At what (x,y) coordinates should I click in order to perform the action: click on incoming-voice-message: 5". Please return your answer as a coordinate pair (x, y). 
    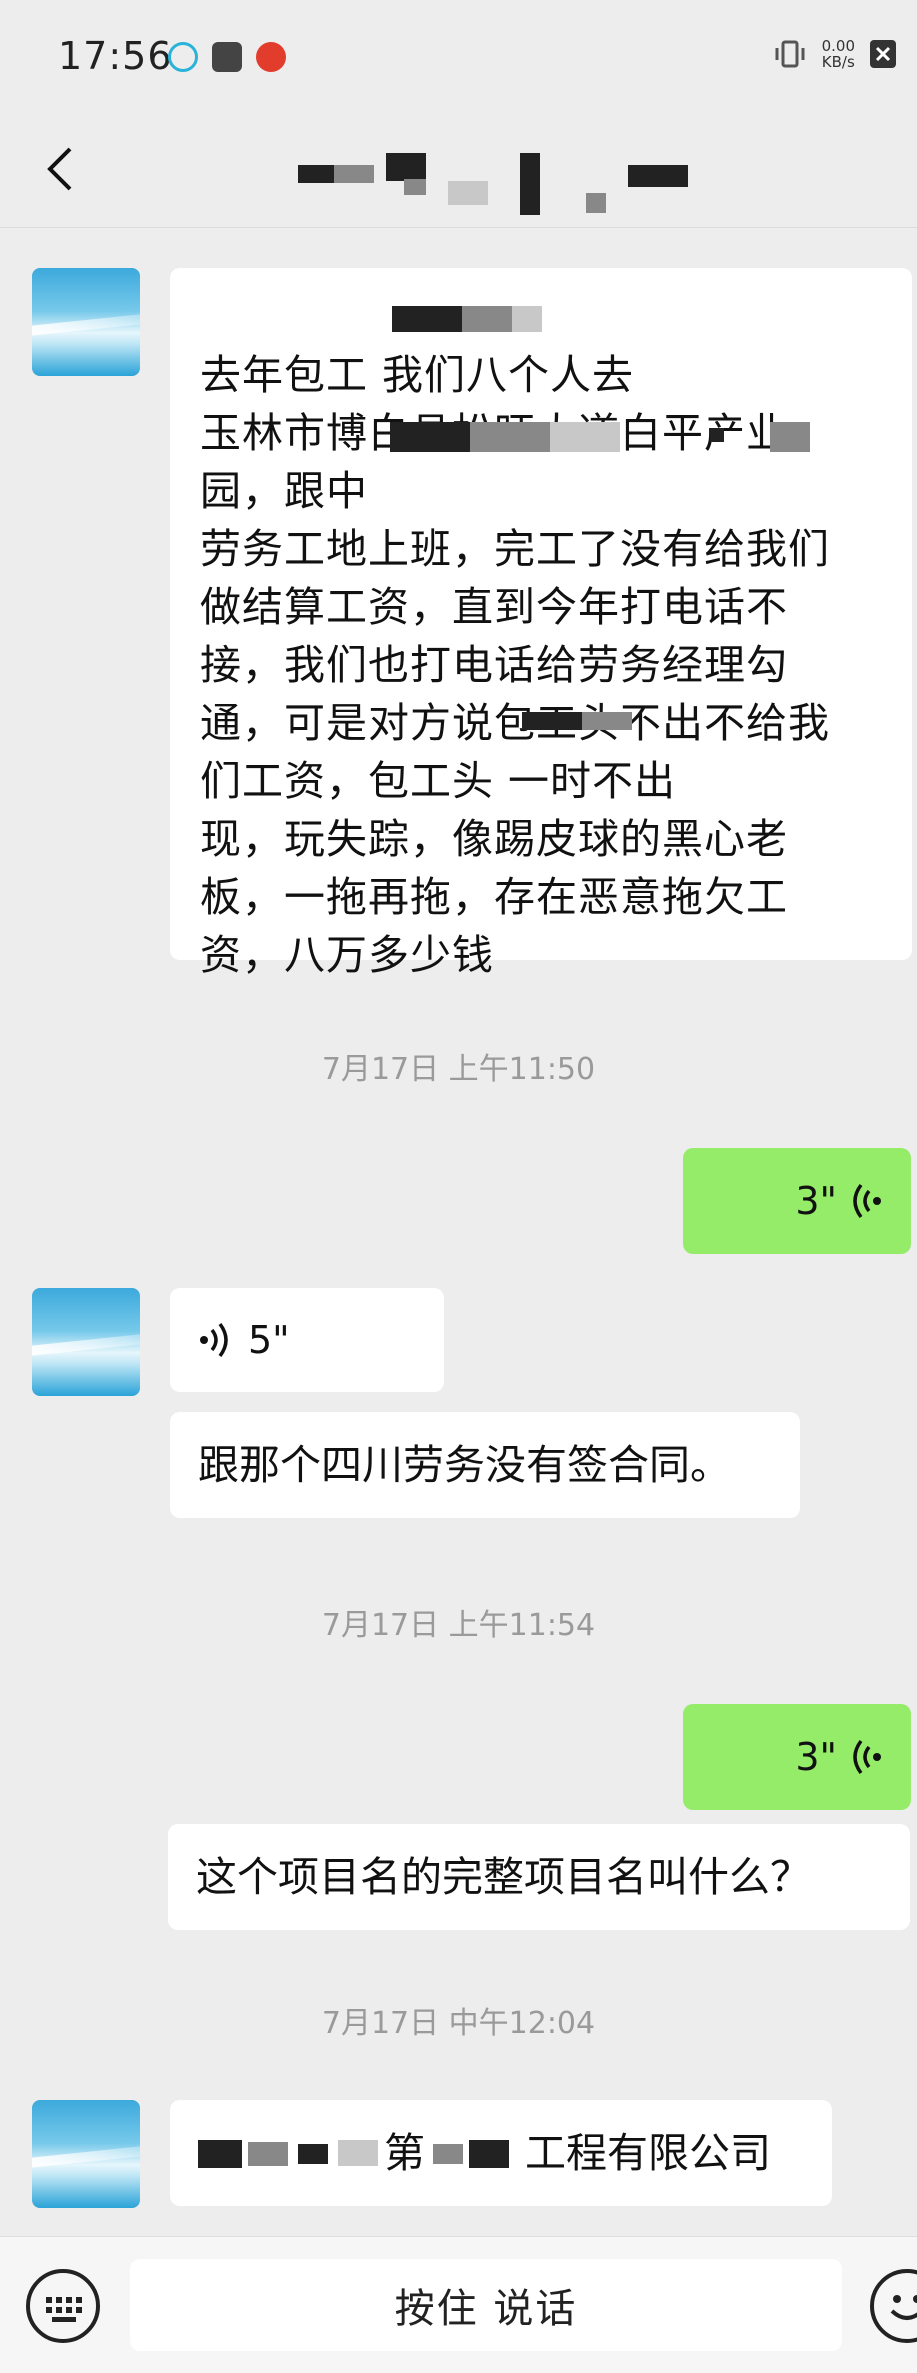
    Looking at the image, I should click on (307, 1340).